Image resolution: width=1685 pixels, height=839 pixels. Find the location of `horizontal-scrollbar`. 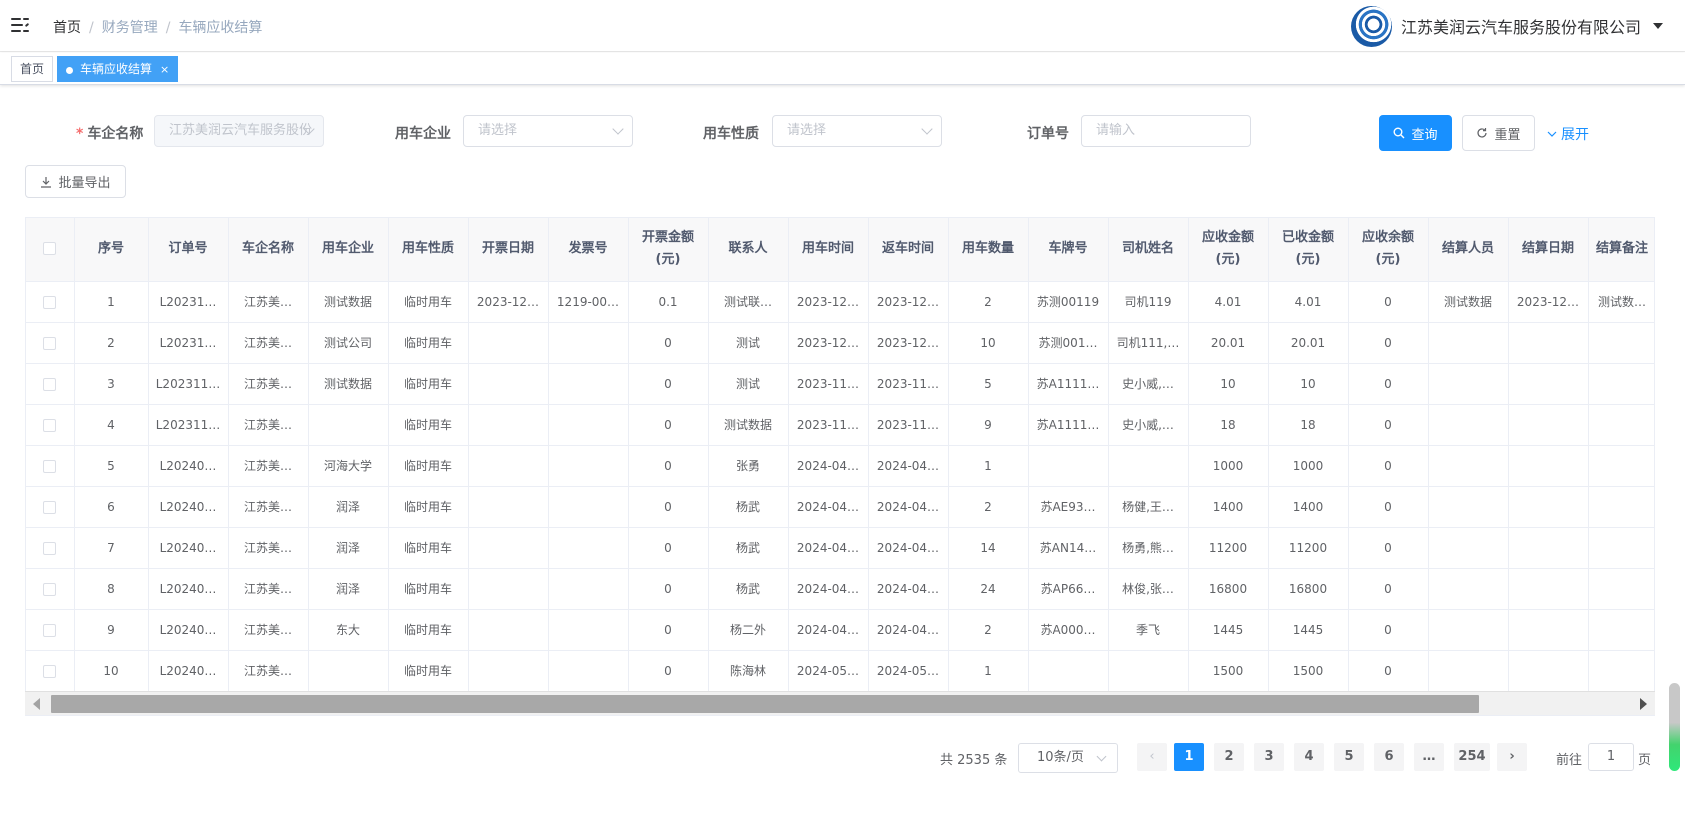

horizontal-scrollbar is located at coordinates (840, 703).